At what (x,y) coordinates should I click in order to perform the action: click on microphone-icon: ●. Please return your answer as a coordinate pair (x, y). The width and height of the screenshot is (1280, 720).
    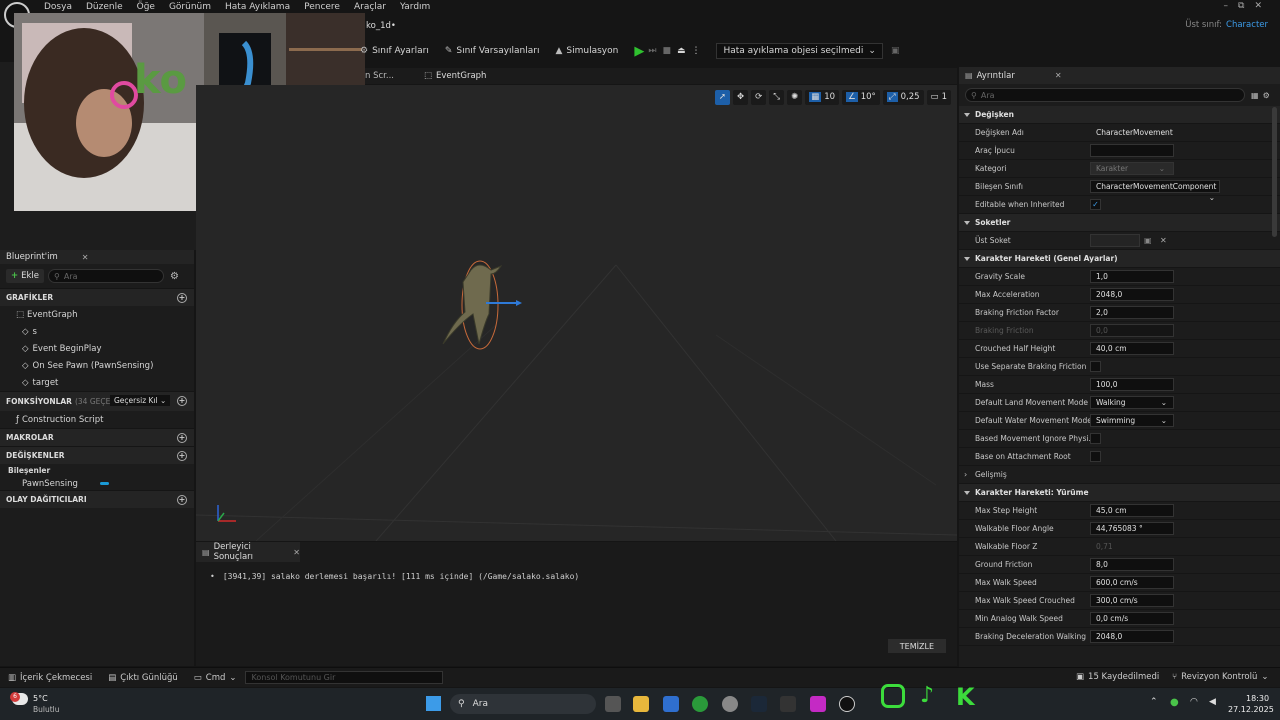
    Looking at the image, I should click on (1174, 702).